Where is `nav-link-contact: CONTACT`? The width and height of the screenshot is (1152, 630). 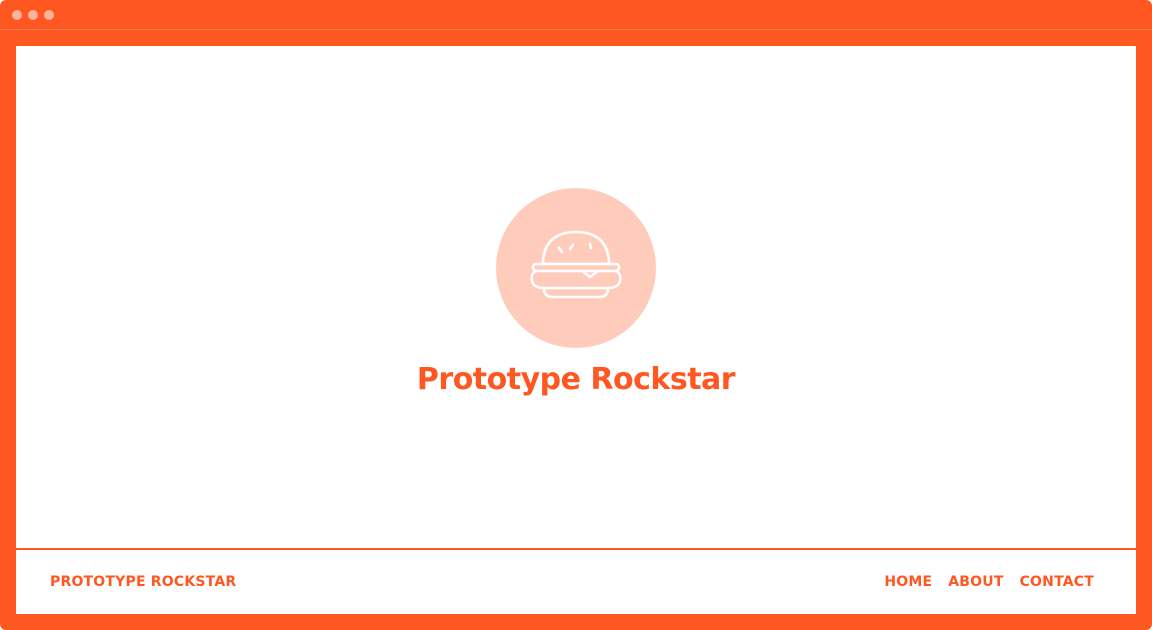 nav-link-contact: CONTACT is located at coordinates (1057, 582).